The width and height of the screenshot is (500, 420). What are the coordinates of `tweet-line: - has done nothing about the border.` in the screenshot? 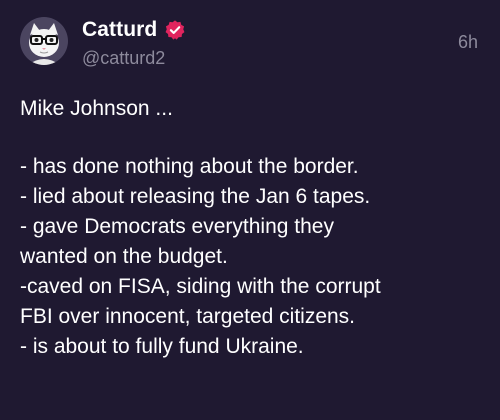 It's located at (189, 166).